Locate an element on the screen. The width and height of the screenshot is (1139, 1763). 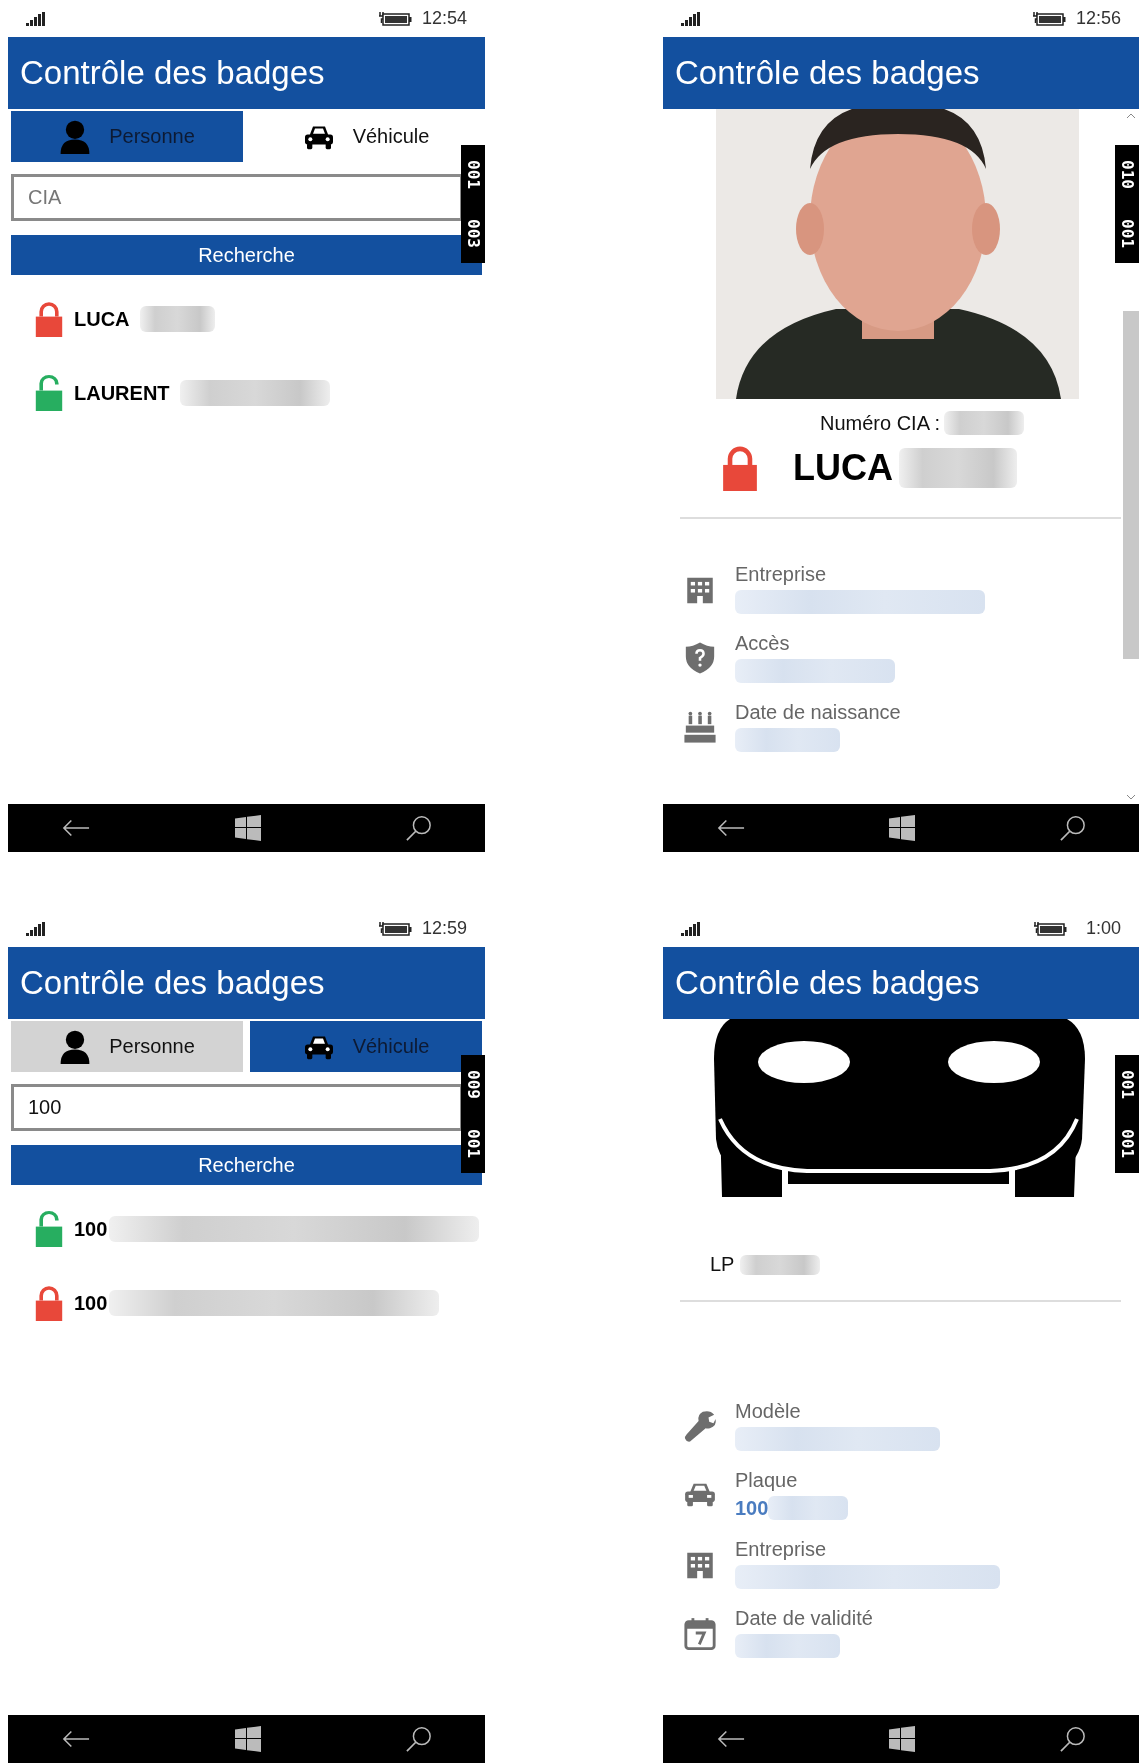
scrollbar-thumb is located at coordinates (1131, 485).